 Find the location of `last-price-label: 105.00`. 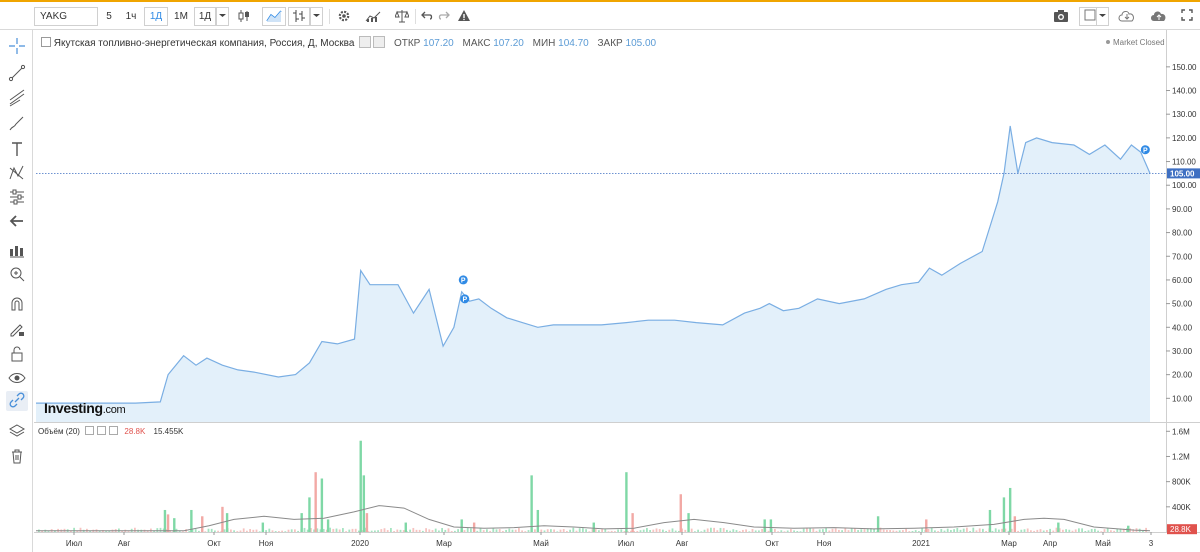

last-price-label: 105.00 is located at coordinates (1182, 173).